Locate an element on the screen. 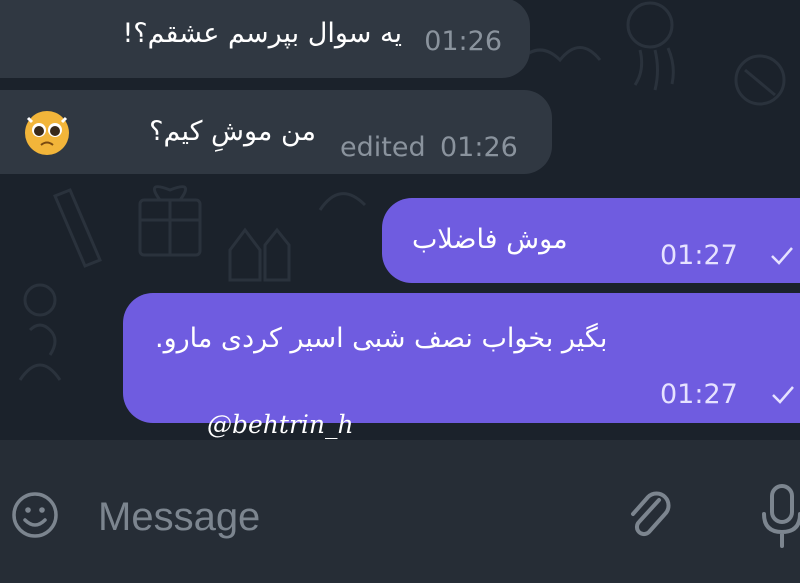  incoming-message-bubble: من موشِ کیم؟ edited 01:26 is located at coordinates (276, 132).